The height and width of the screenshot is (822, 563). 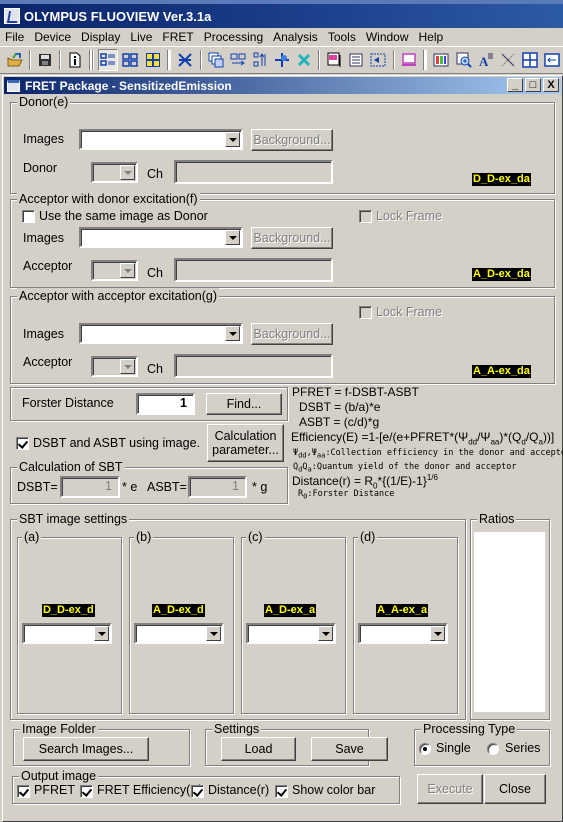 What do you see at coordinates (551, 85) in the screenshot?
I see `close-window-button: X` at bounding box center [551, 85].